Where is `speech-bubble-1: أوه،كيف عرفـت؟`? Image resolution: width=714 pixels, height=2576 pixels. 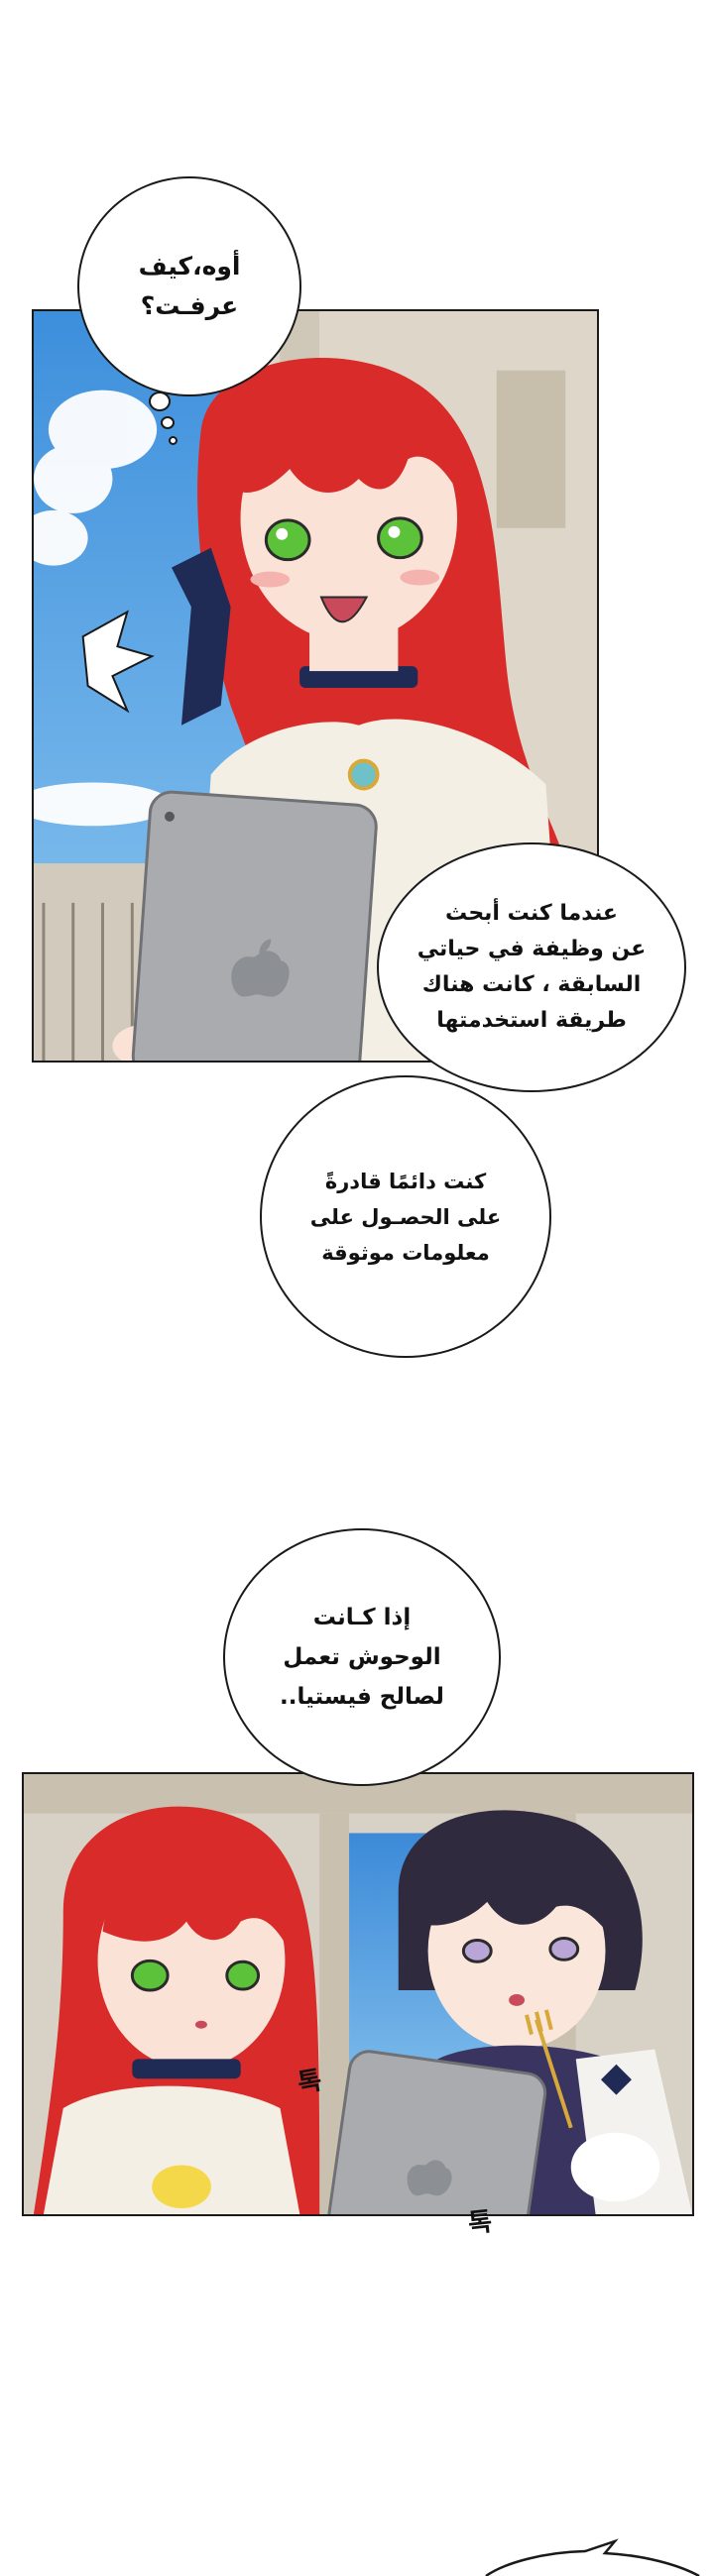
speech-bubble-1: أوه،كيف عرفـت؟ is located at coordinates (189, 286).